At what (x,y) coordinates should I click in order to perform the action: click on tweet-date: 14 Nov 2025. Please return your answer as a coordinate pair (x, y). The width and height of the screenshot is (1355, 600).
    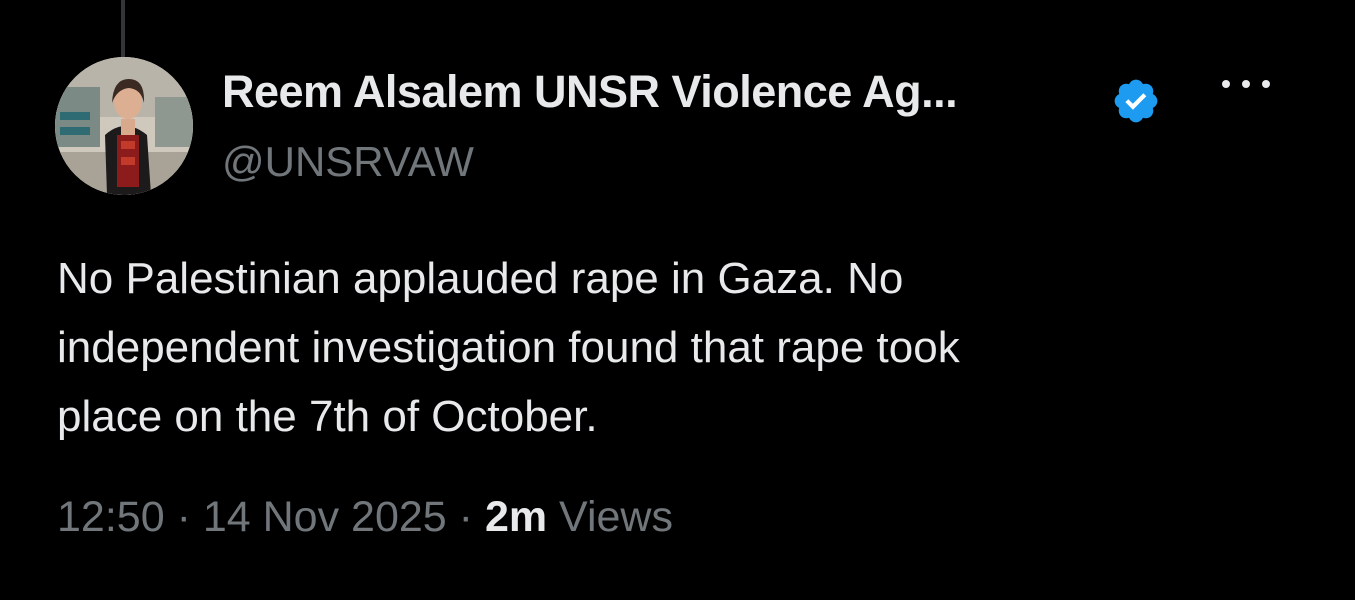
    Looking at the image, I should click on (325, 517).